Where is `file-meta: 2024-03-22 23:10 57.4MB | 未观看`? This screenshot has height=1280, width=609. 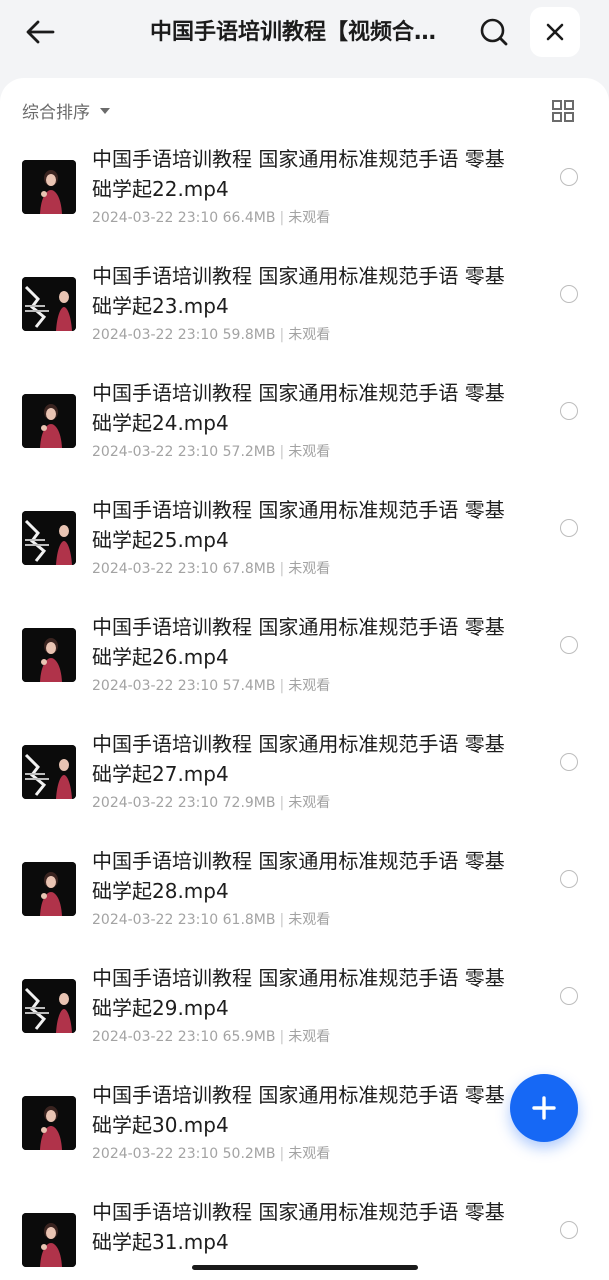 file-meta: 2024-03-22 23:10 57.4MB | 未观看 is located at coordinates (211, 685).